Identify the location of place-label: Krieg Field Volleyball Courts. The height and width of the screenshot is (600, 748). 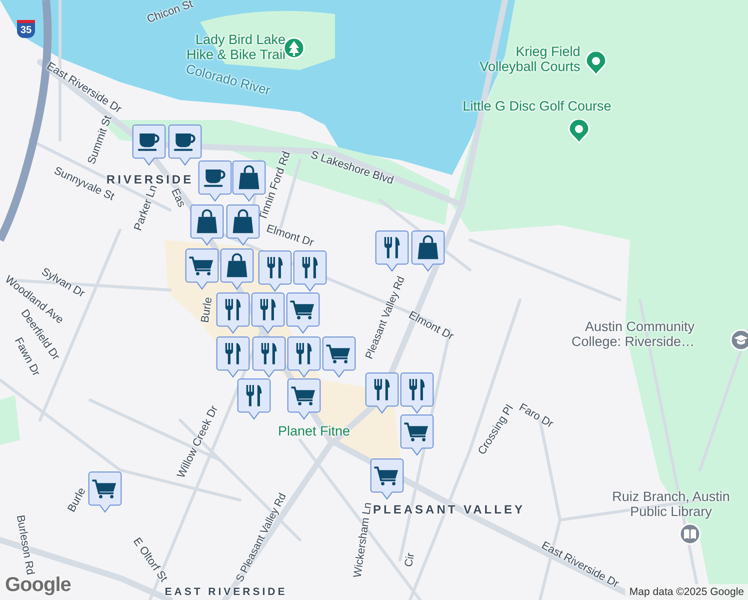
(530, 60).